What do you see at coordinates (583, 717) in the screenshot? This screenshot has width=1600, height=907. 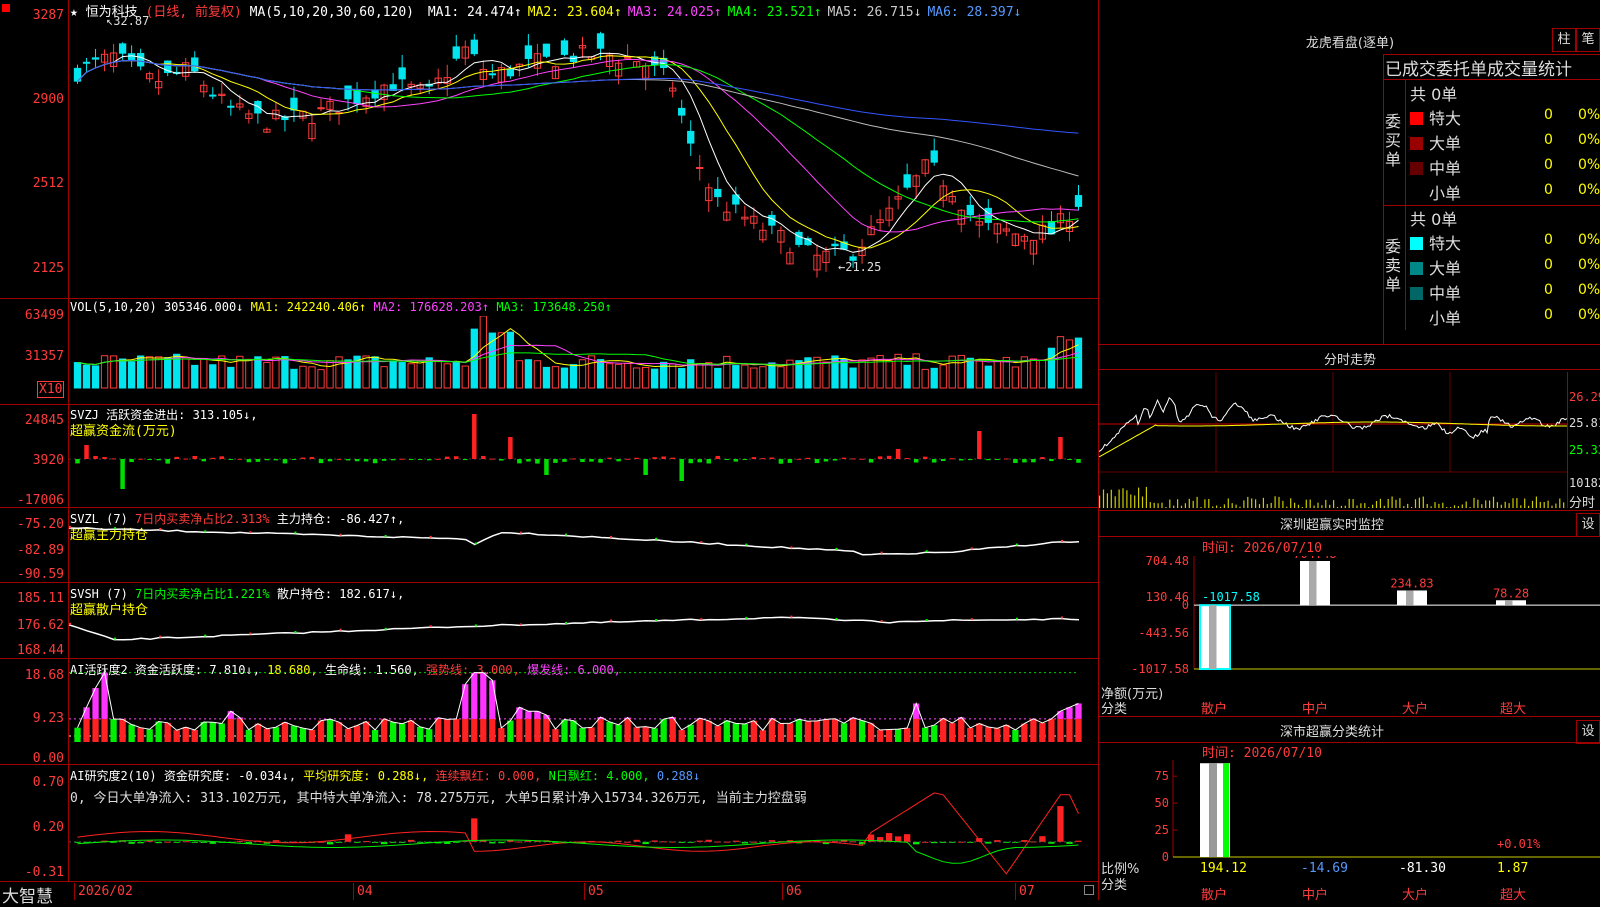 I see `ai-activity-chart` at bounding box center [583, 717].